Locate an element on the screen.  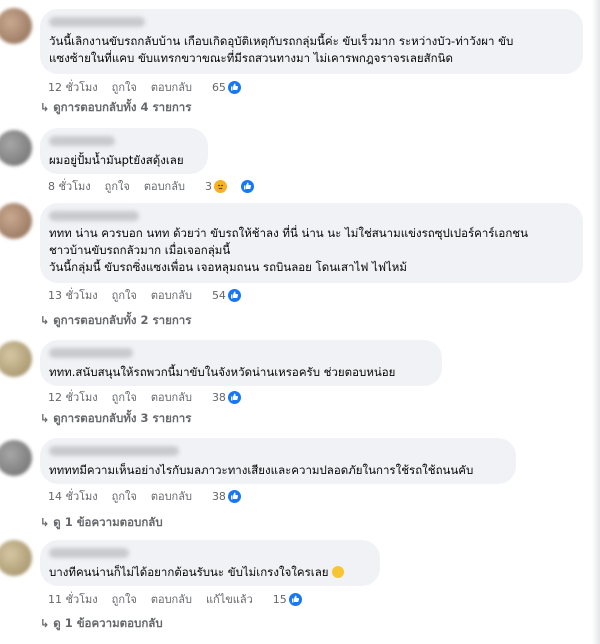
view-replies-link: ↳ ดูการตอบกลับทั้ง 3 รายการ is located at coordinates (115, 419).